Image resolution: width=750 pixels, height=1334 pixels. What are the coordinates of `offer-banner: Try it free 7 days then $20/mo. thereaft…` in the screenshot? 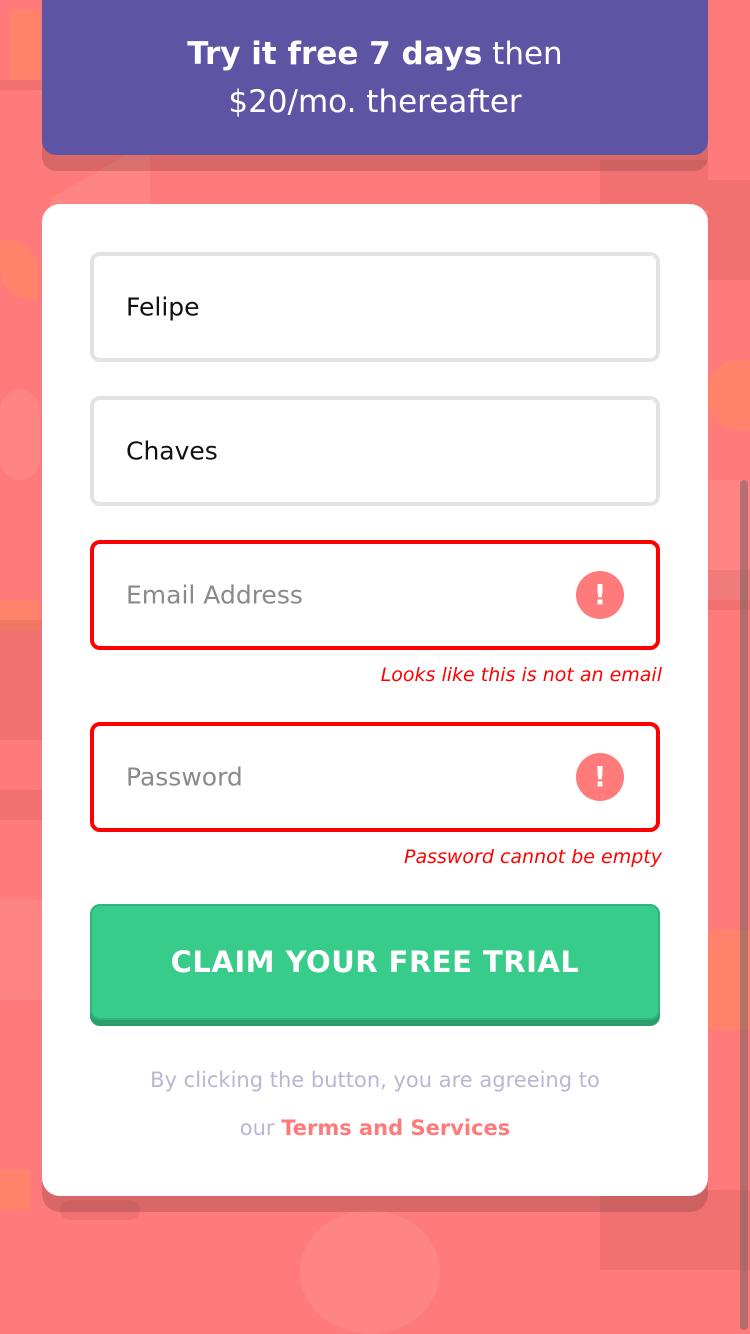 It's located at (375, 77).